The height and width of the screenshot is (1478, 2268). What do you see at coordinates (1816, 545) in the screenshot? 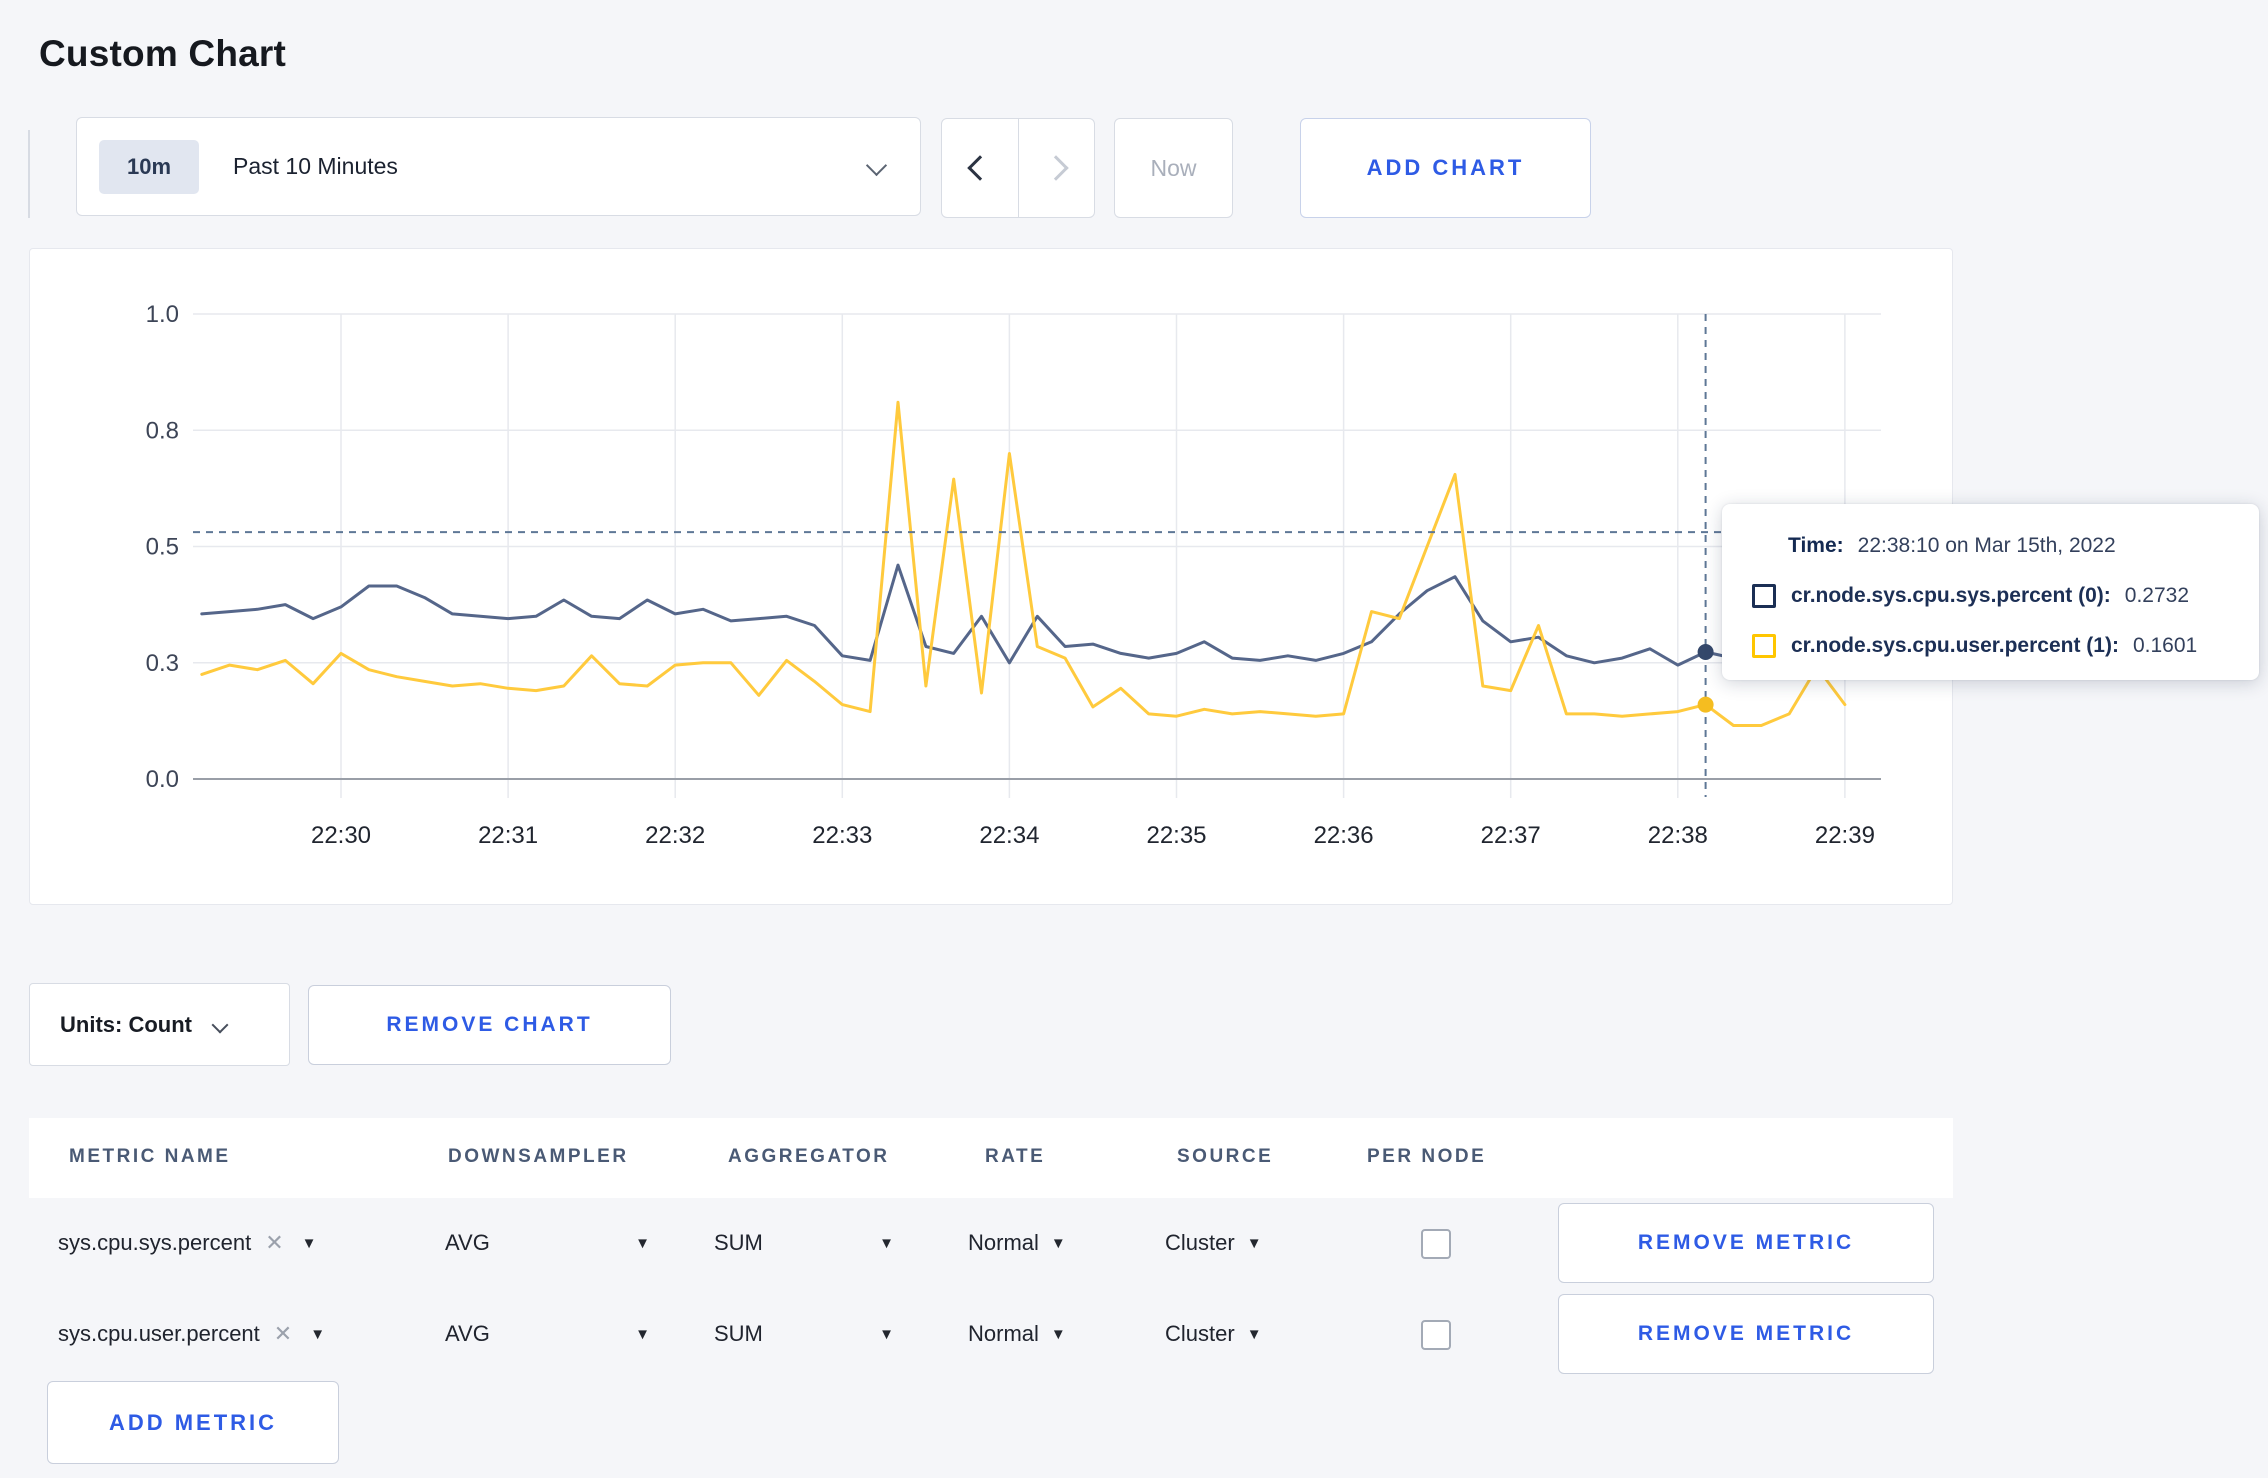
I see `tooltip-time-label: Time:` at bounding box center [1816, 545].